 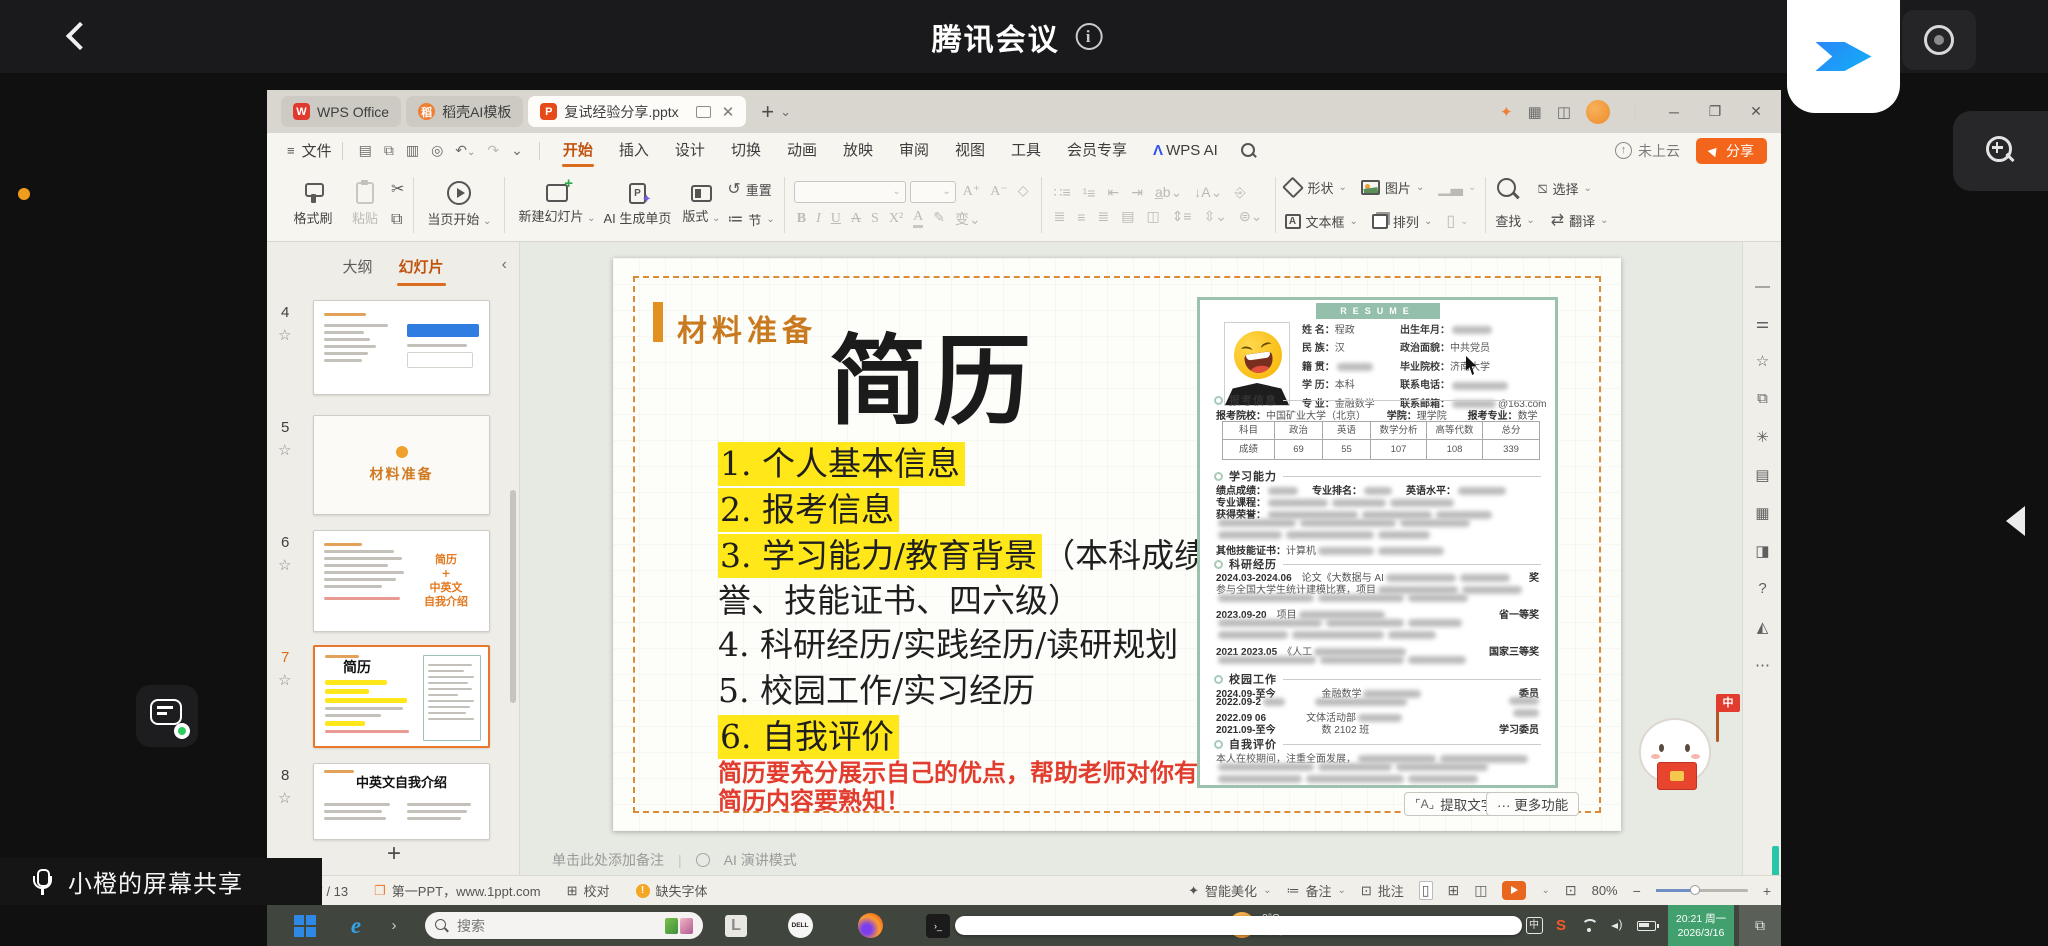 What do you see at coordinates (970, 150) in the screenshot?
I see `menu-view: 视图` at bounding box center [970, 150].